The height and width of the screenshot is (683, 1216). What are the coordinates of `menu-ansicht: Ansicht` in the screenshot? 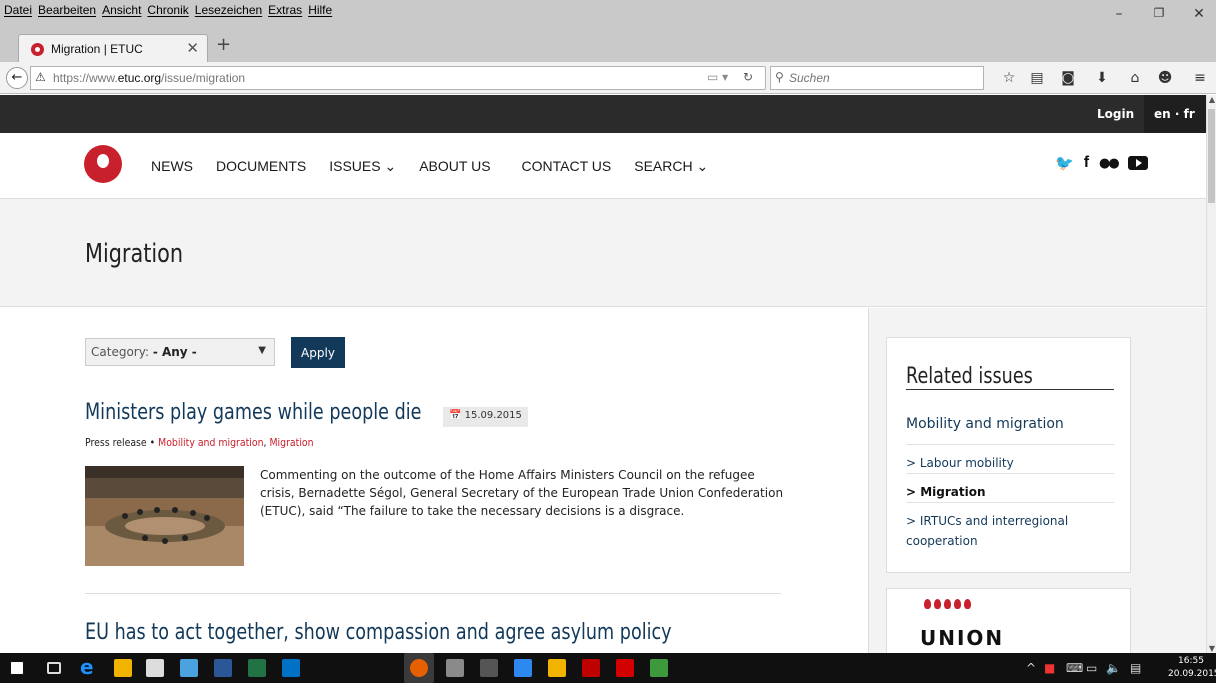 It's located at (121, 10).